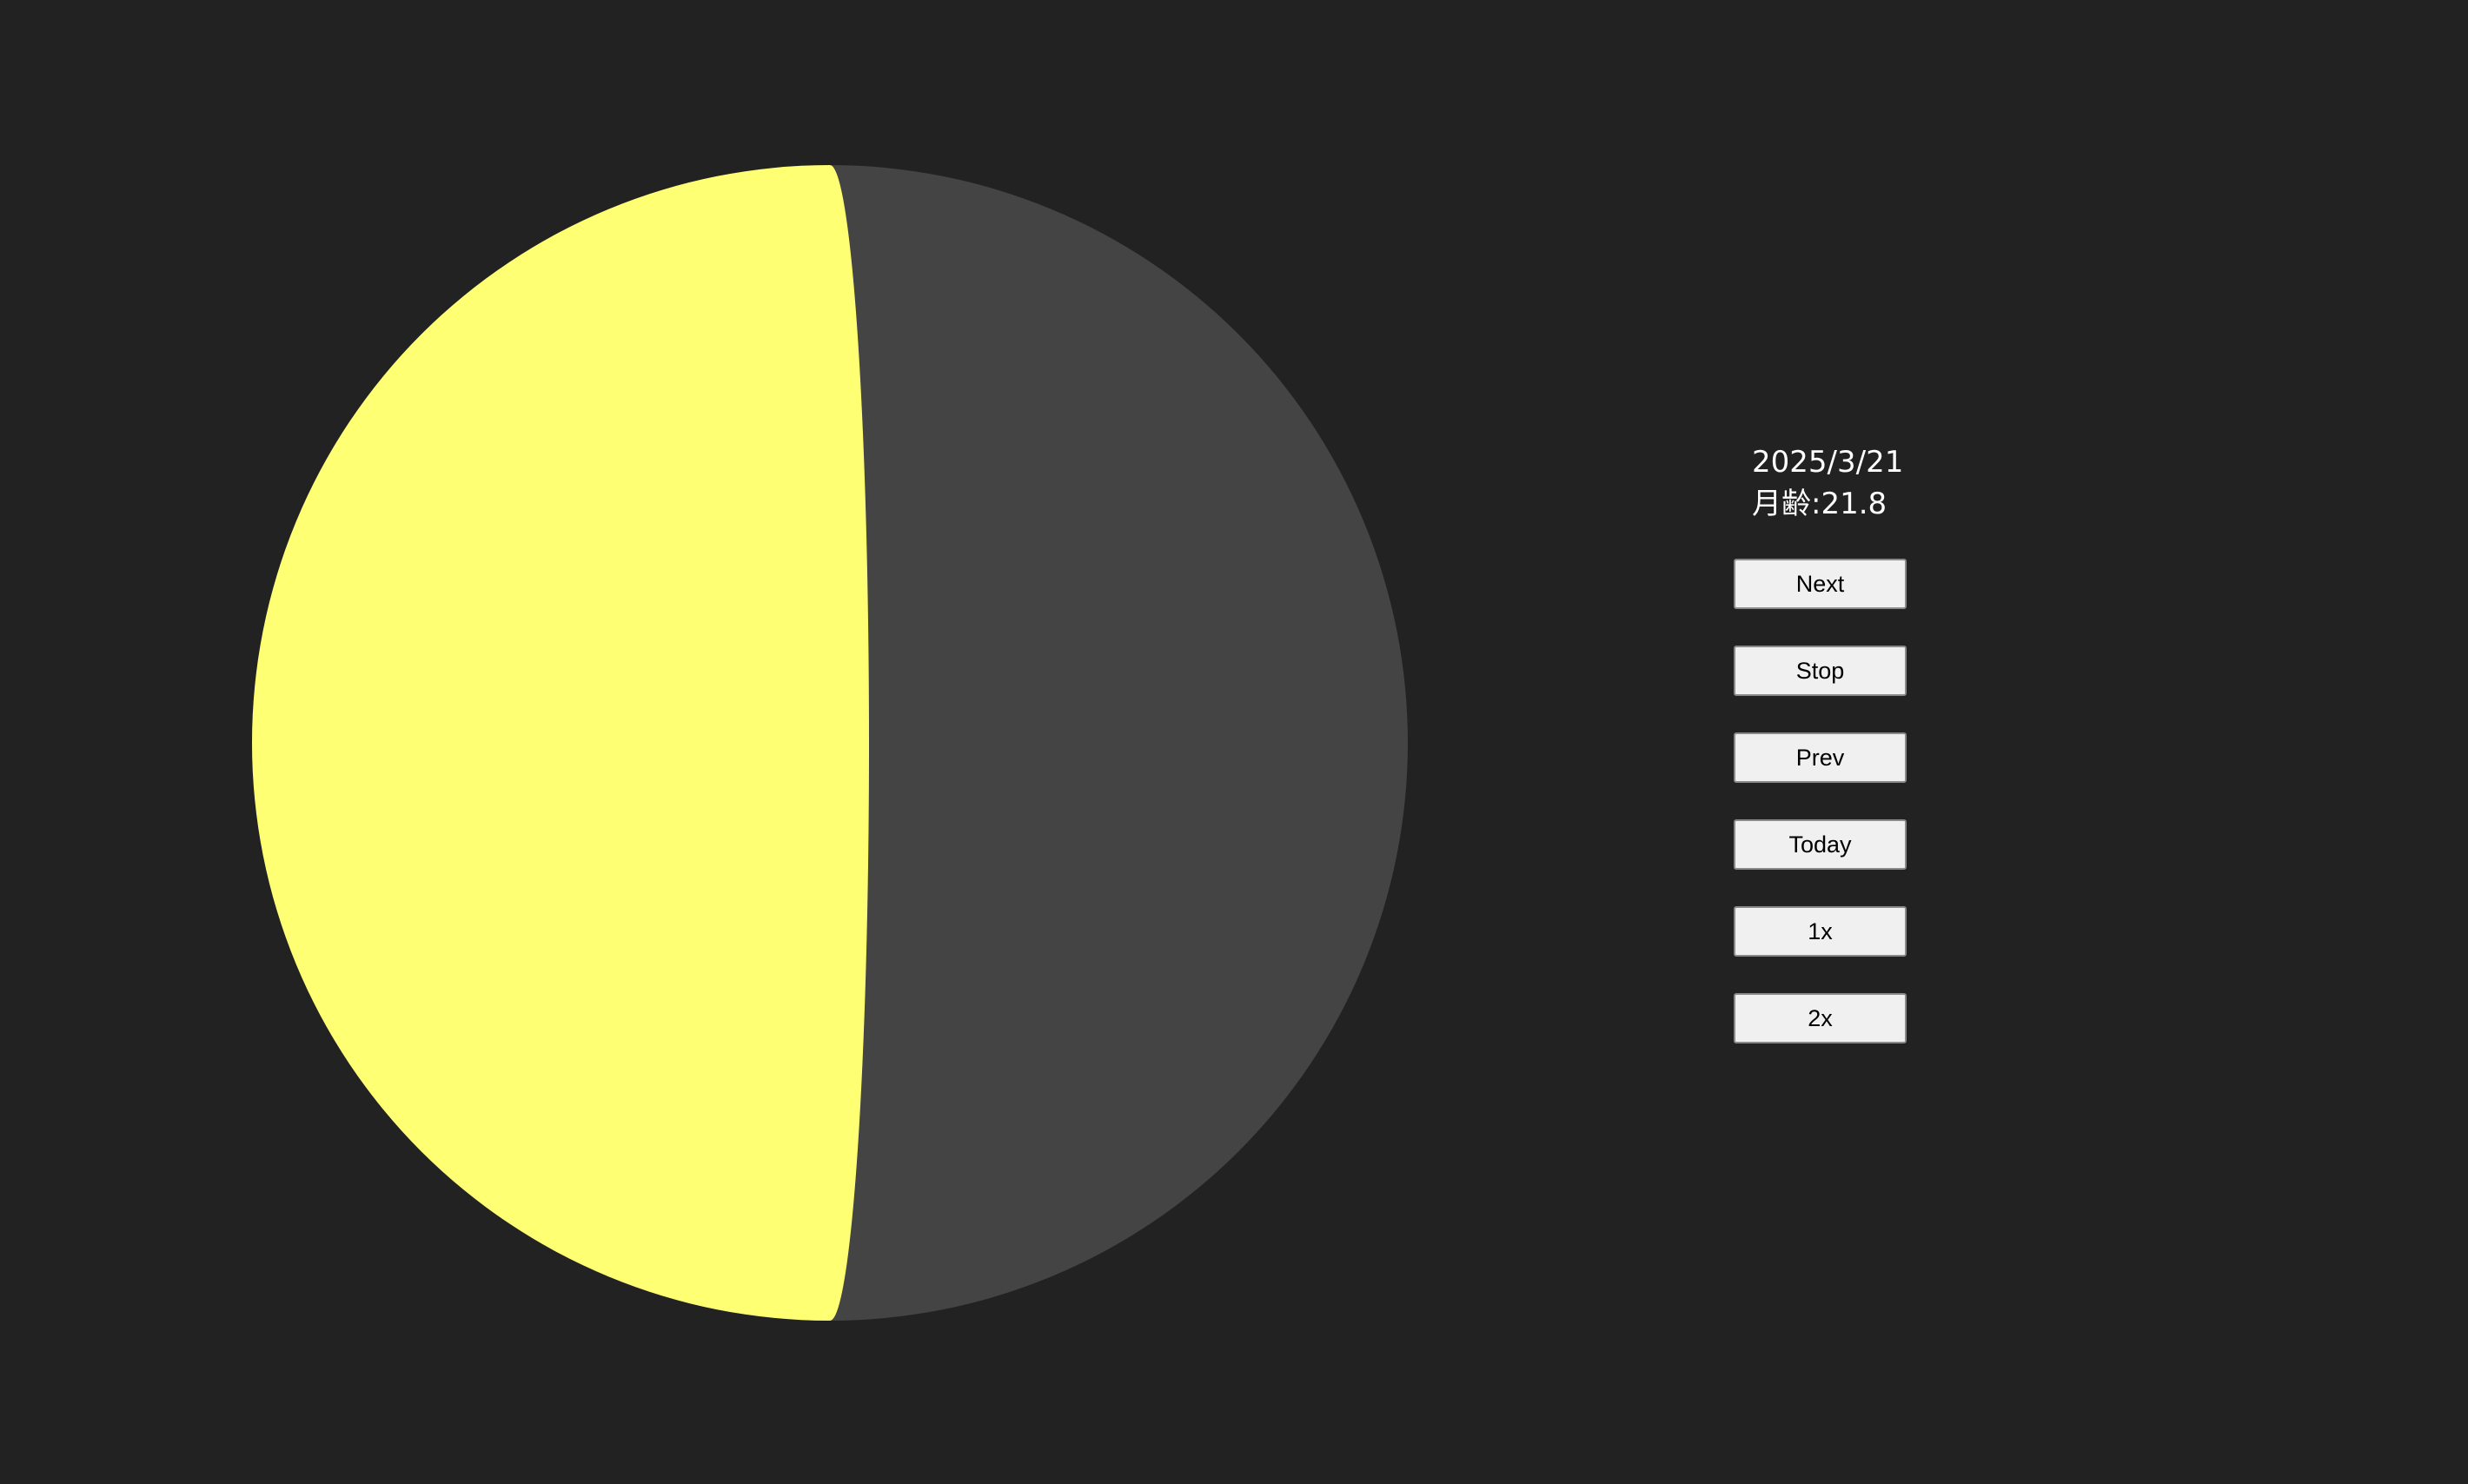 The height and width of the screenshot is (1484, 2468). I want to click on speed-1x-button: 1x, so click(1820, 931).